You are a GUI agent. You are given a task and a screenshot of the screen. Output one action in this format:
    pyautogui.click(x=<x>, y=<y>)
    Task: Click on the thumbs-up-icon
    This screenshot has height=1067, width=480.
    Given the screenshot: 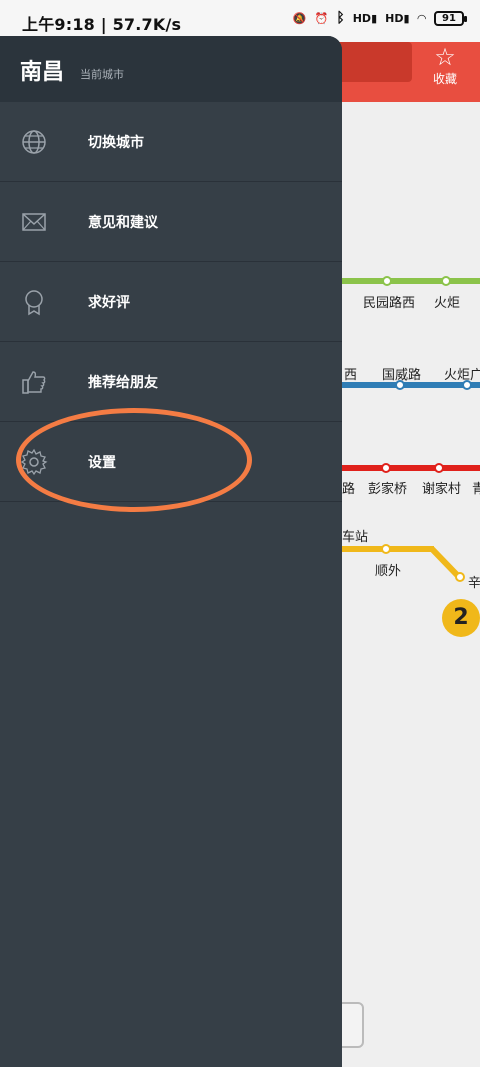 What is the action you would take?
    pyautogui.click(x=34, y=382)
    